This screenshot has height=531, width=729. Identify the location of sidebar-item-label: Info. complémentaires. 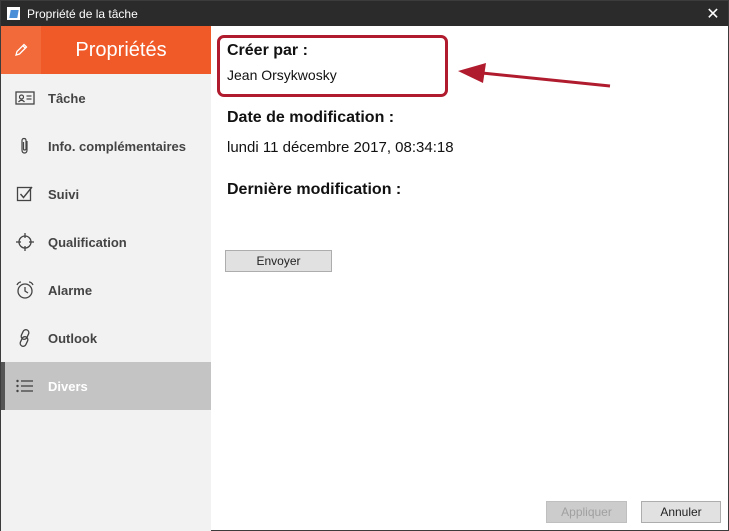
(117, 146).